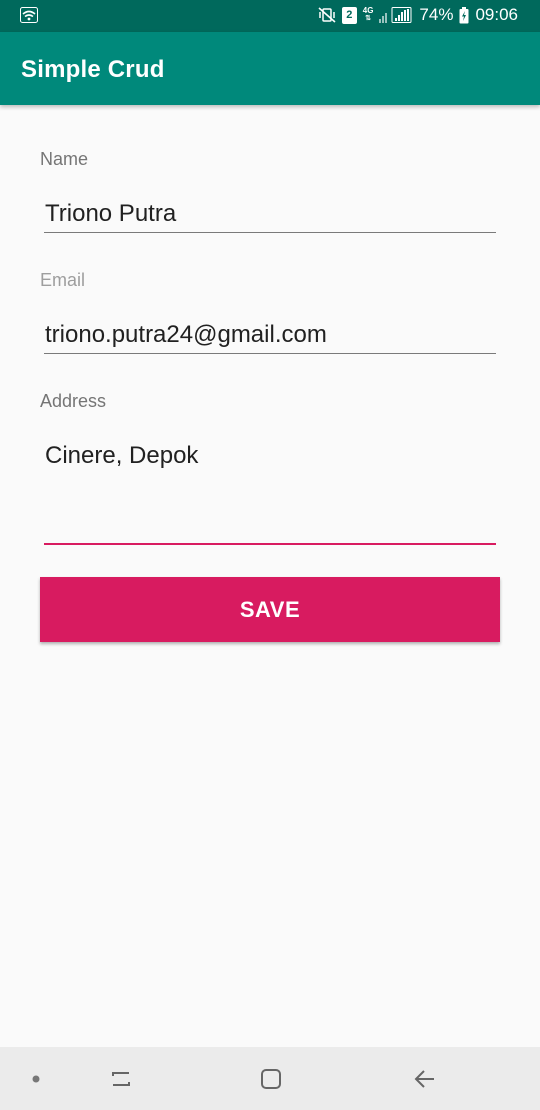 This screenshot has height=1110, width=540. Describe the element at coordinates (496, 14) in the screenshot. I see `clock: 09:06` at that location.